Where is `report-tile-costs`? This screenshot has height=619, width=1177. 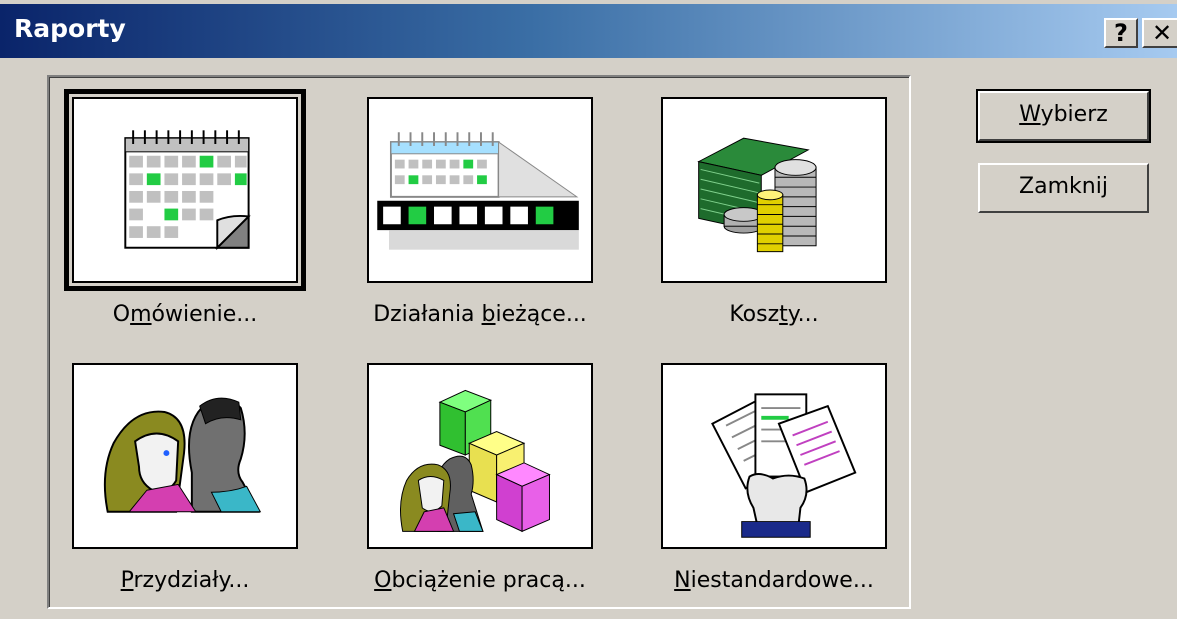 report-tile-costs is located at coordinates (774, 190).